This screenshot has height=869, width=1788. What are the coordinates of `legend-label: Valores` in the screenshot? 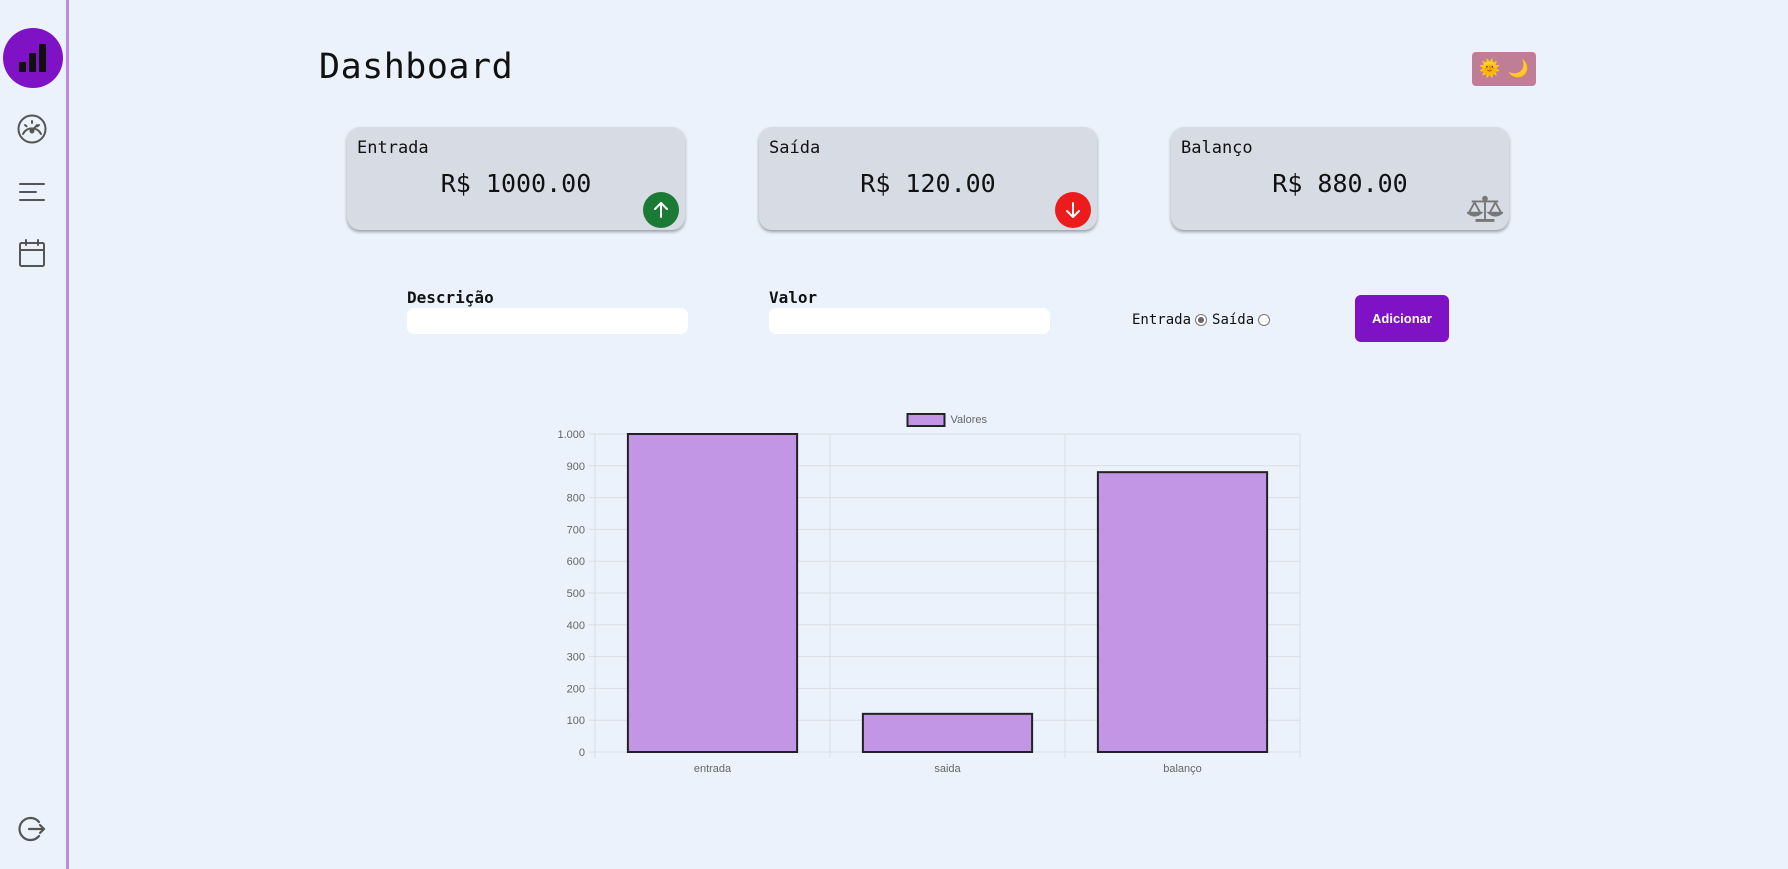 It's located at (969, 420).